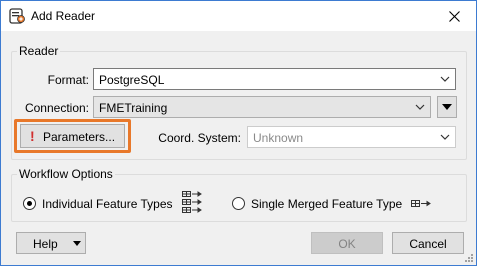  I want to click on ok-button: OK, so click(347, 243).